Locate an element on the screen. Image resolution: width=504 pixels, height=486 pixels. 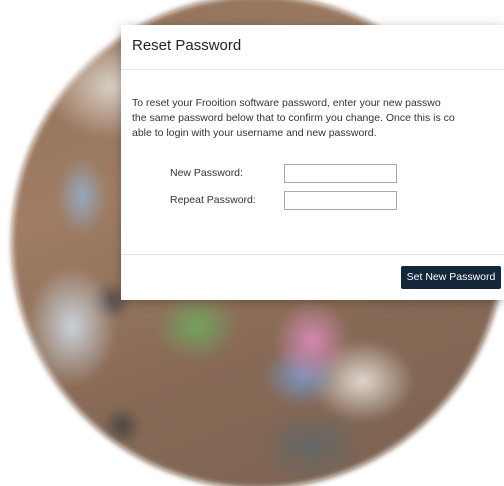
repeat-password-label: Repeat Password: is located at coordinates (213, 200).